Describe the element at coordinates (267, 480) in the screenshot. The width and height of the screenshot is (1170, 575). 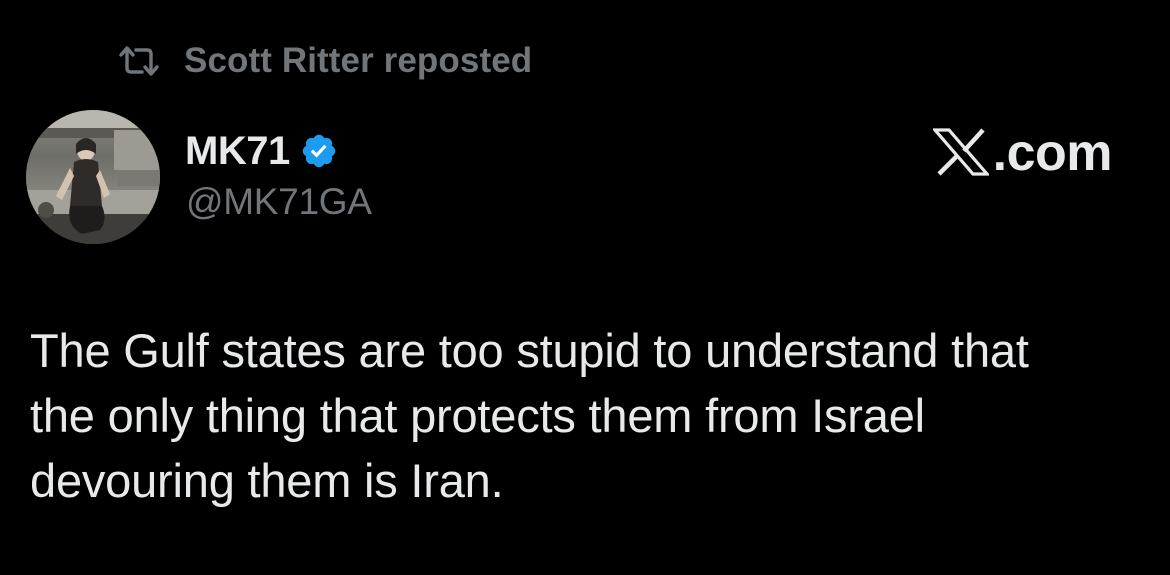
I see `post-line: devouring them is Iran.` at that location.